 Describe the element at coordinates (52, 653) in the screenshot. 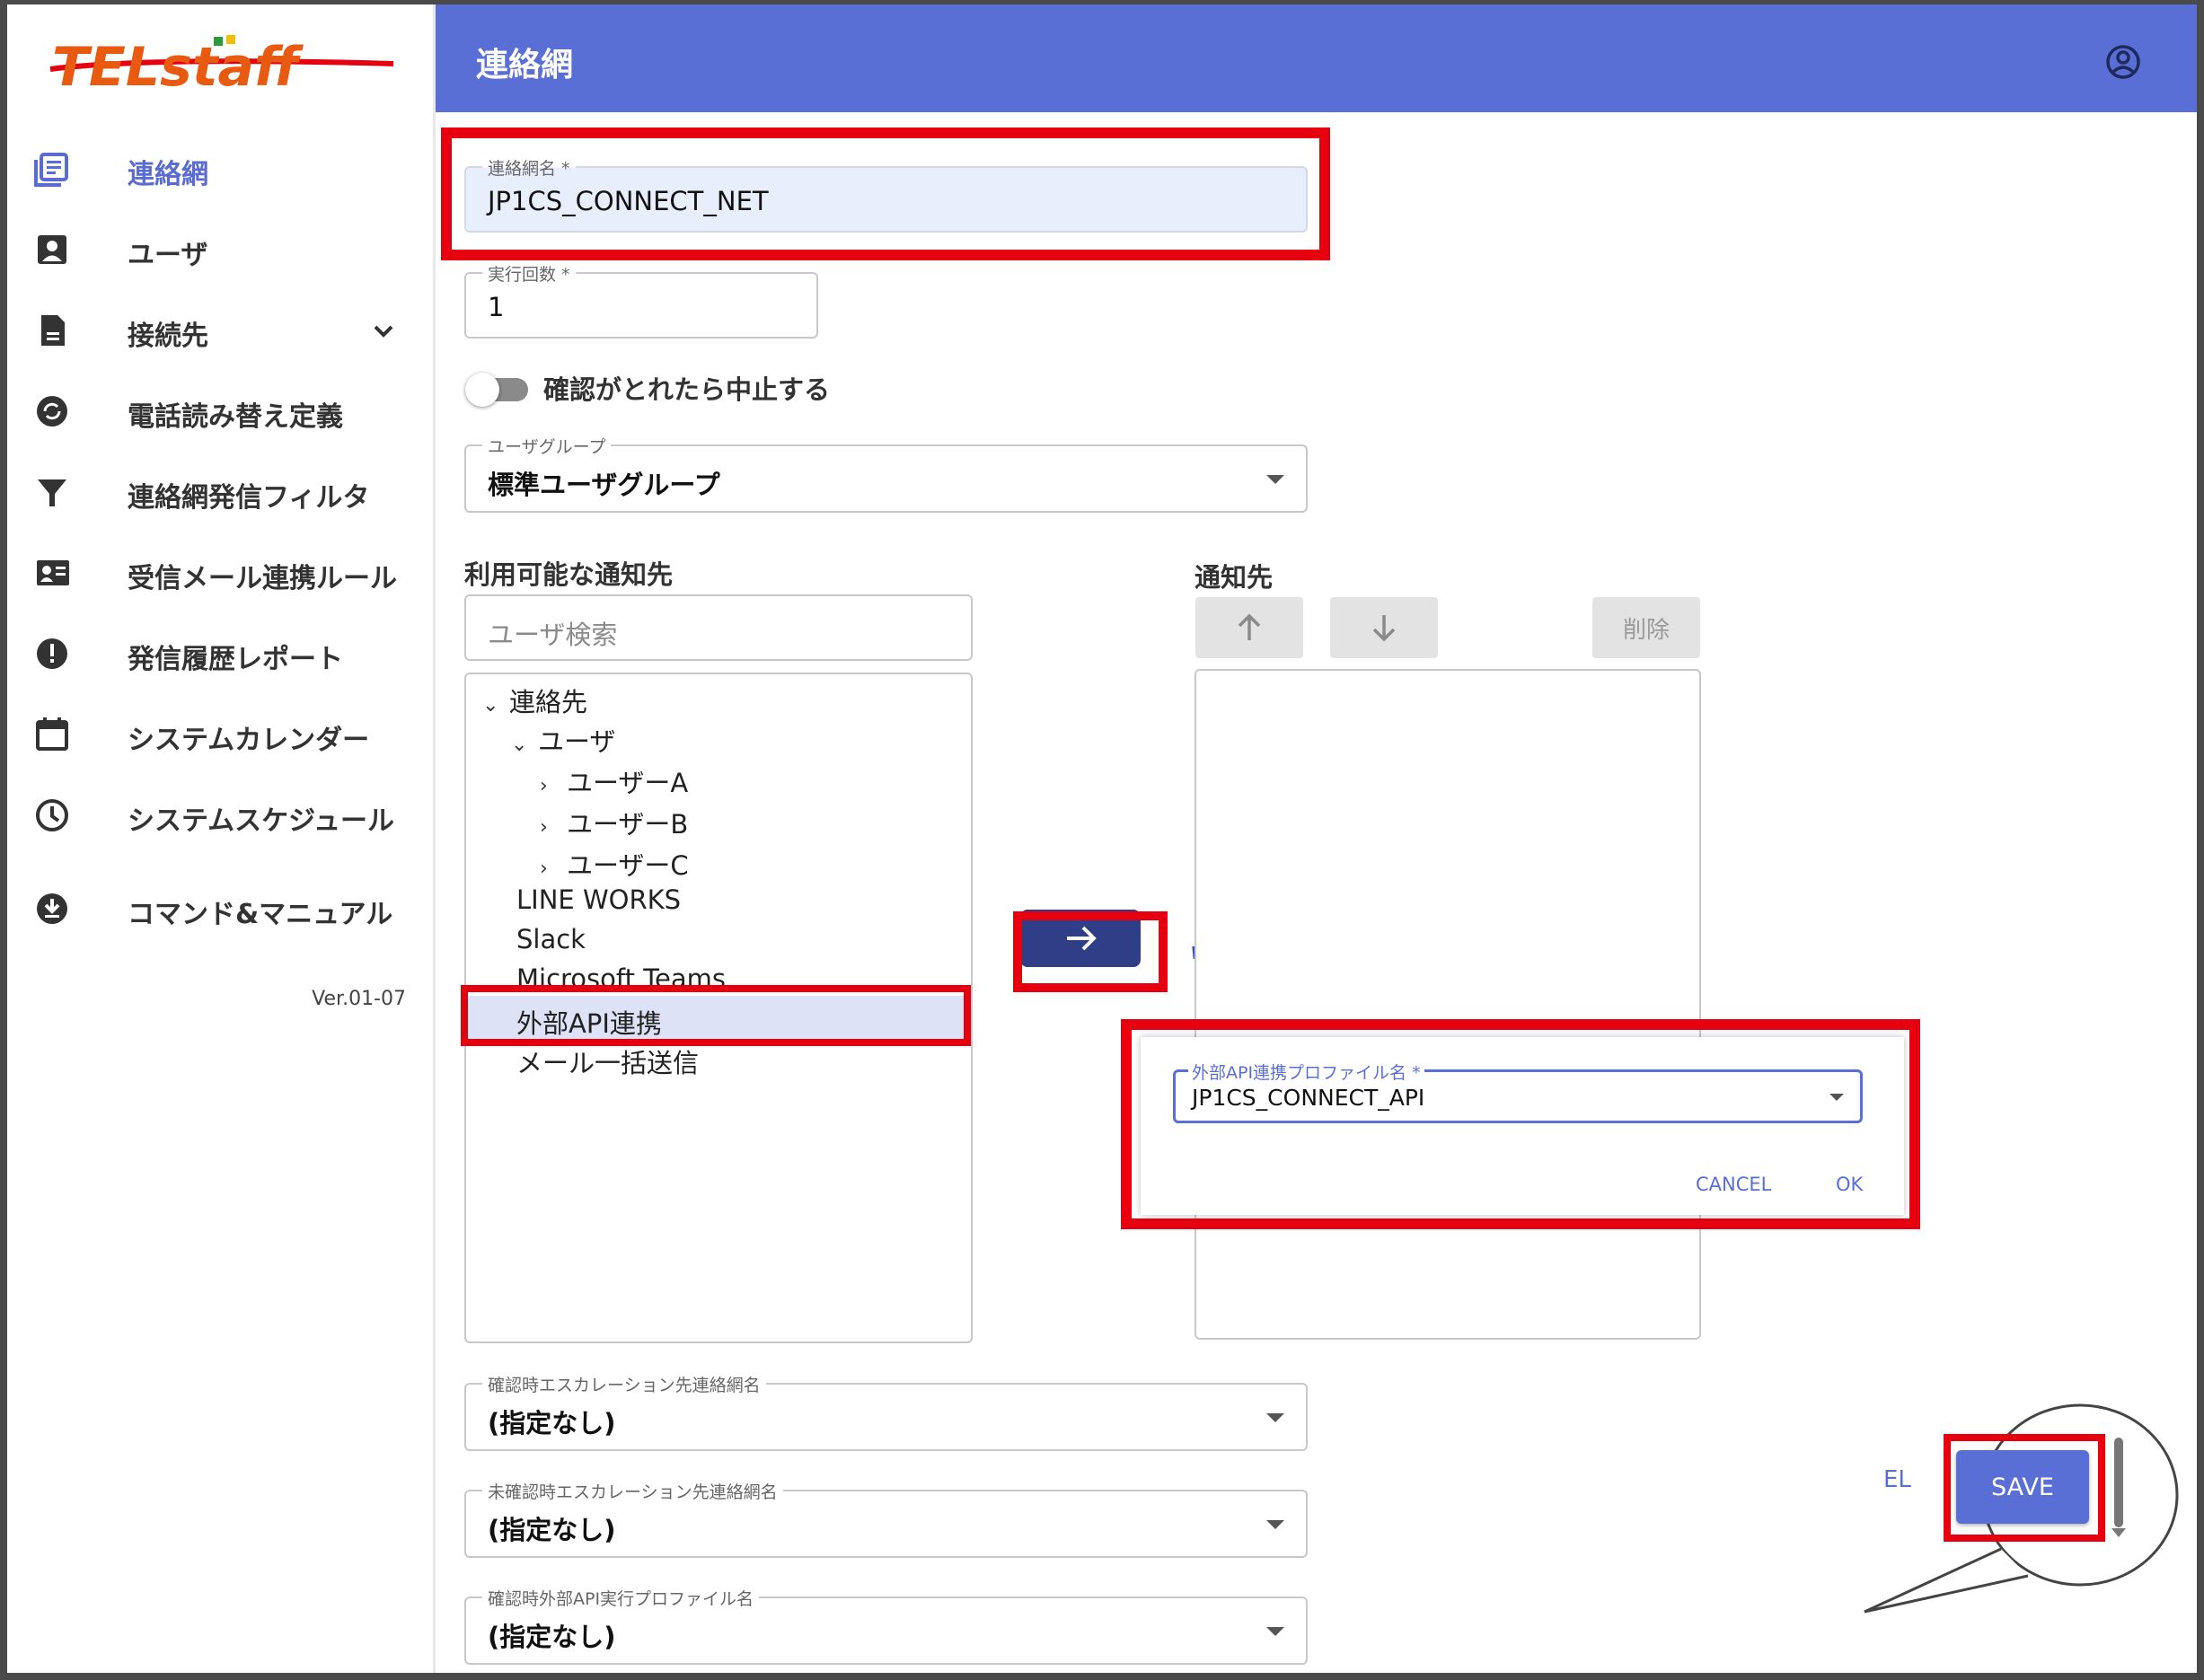

I see `alert-icon` at that location.